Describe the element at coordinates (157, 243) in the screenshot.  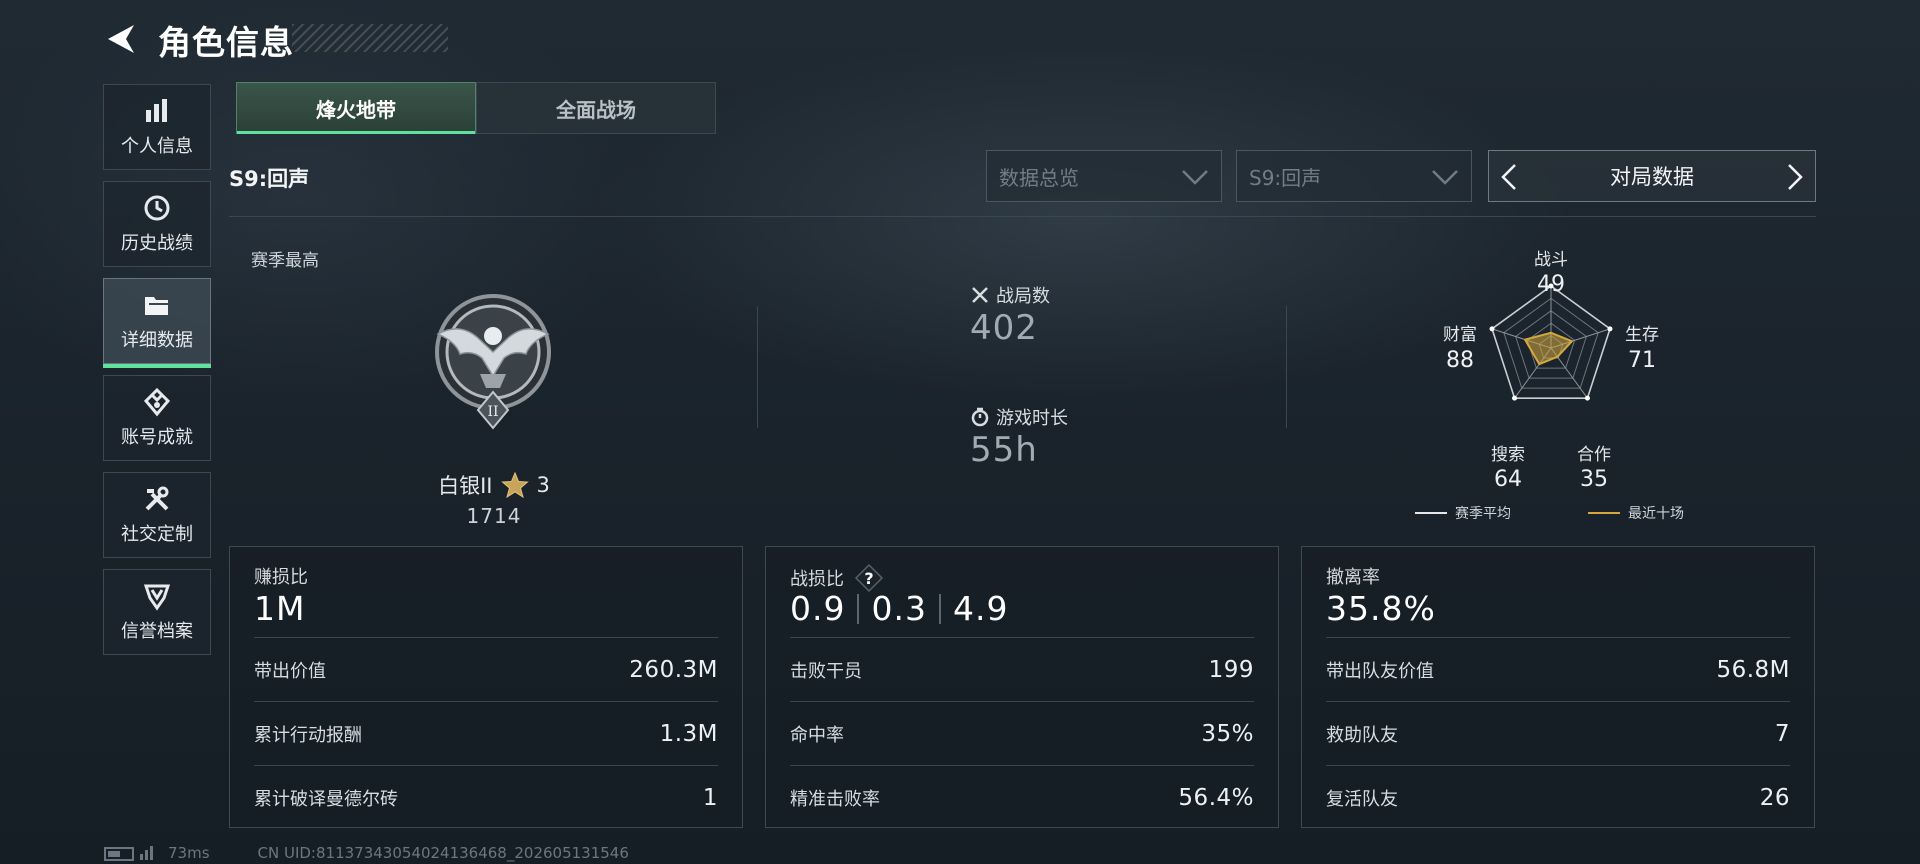
I see `sidebar-item-label: 历史战绩` at that location.